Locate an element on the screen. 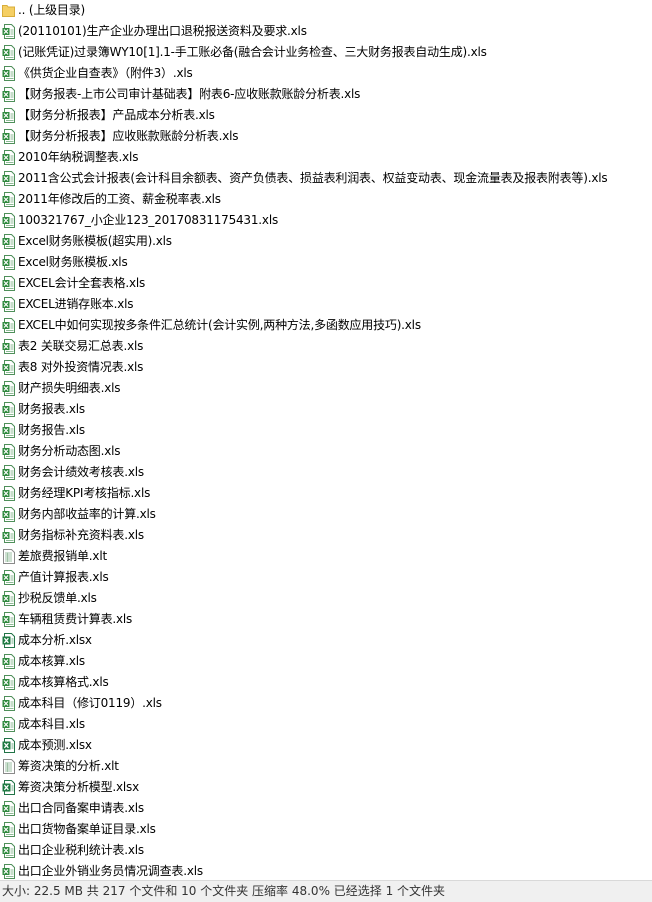  file-name: 筹资决策的分析.xlt is located at coordinates (68, 766).